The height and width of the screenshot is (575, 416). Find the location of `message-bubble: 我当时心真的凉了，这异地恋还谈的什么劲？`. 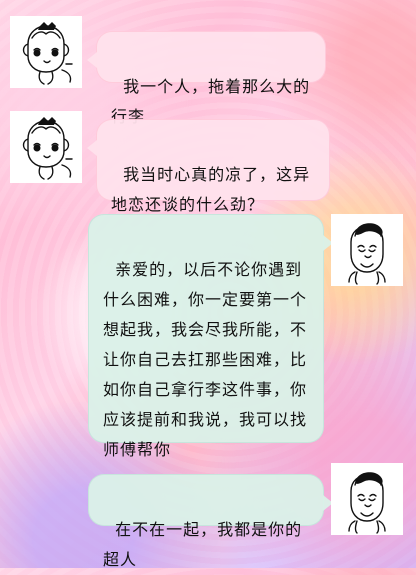

message-bubble: 我当时心真的凉了，这异地恋还谈的什么劲？ is located at coordinates (208, 166).